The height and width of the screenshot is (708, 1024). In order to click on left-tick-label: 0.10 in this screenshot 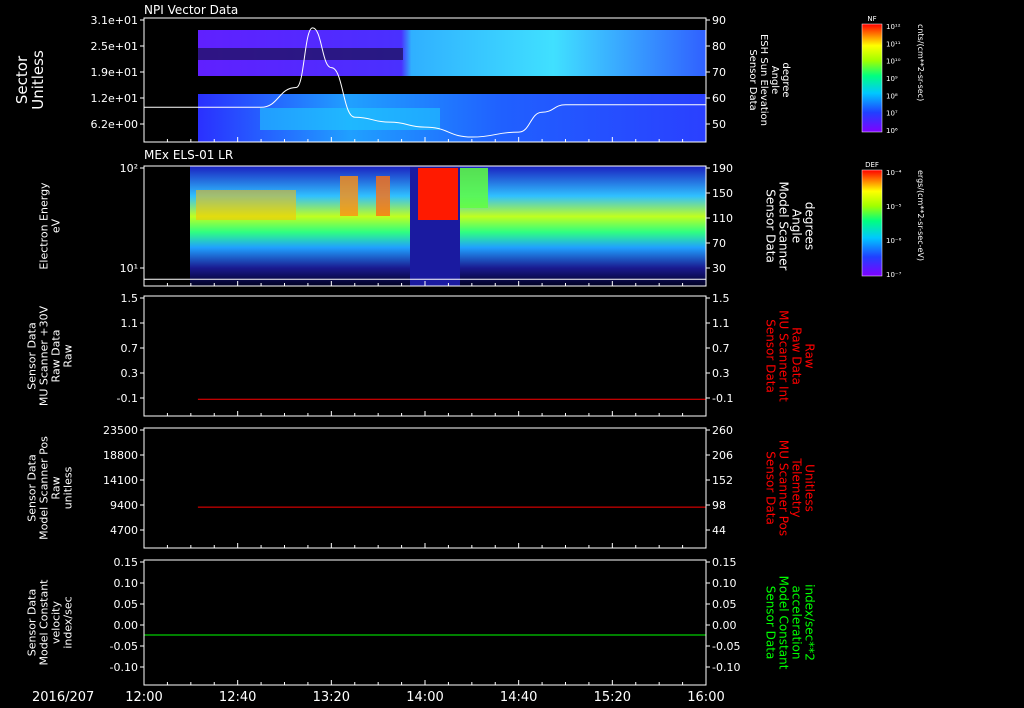, I will do `click(126, 583)`.